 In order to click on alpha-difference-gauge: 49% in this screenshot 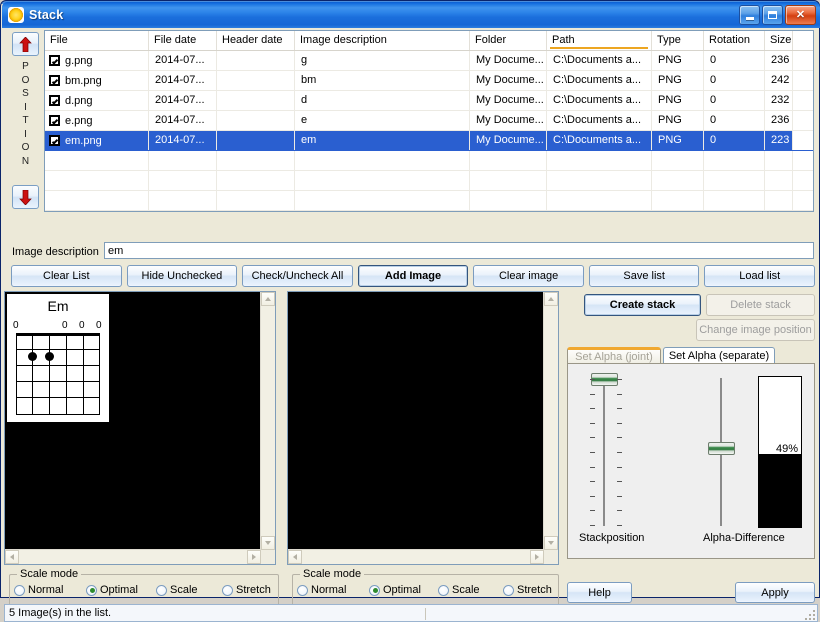, I will do `click(780, 452)`.